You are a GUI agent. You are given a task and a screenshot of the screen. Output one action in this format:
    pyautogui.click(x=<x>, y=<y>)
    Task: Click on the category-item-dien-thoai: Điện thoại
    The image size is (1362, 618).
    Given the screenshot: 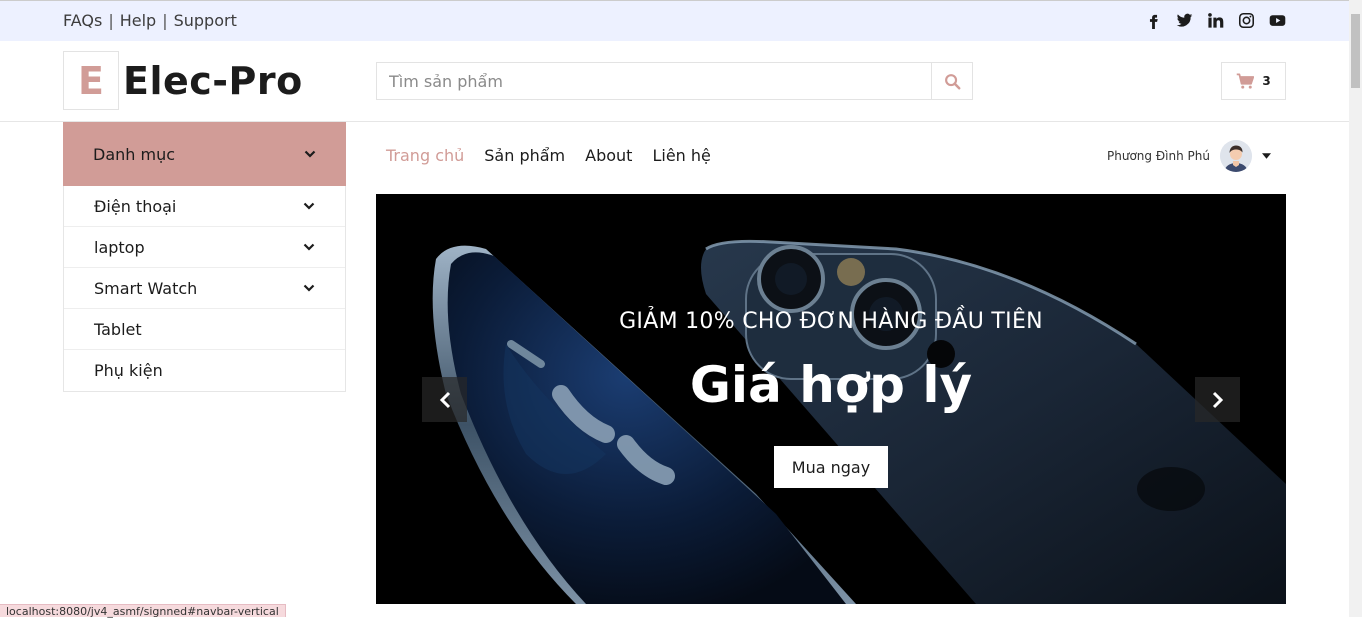 What is the action you would take?
    pyautogui.click(x=204, y=206)
    